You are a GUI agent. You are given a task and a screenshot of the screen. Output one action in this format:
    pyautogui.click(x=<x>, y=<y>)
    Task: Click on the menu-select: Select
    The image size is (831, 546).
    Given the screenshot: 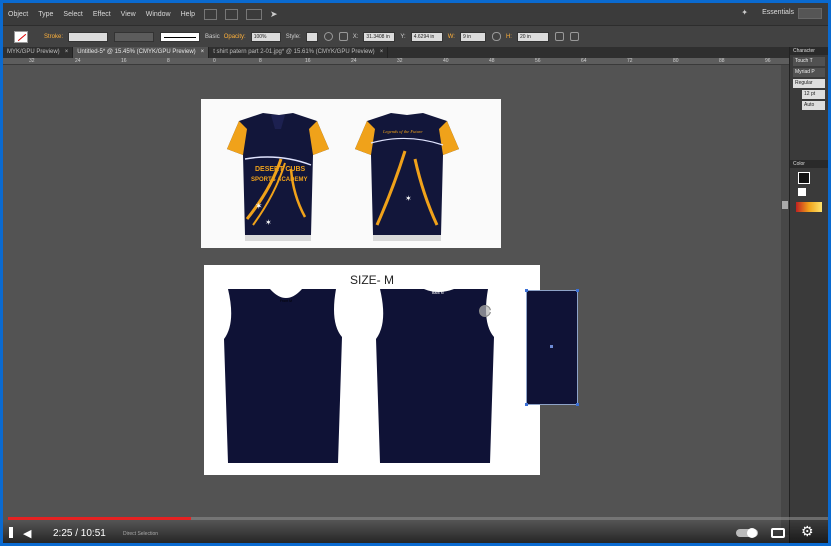 What is the action you would take?
    pyautogui.click(x=72, y=14)
    